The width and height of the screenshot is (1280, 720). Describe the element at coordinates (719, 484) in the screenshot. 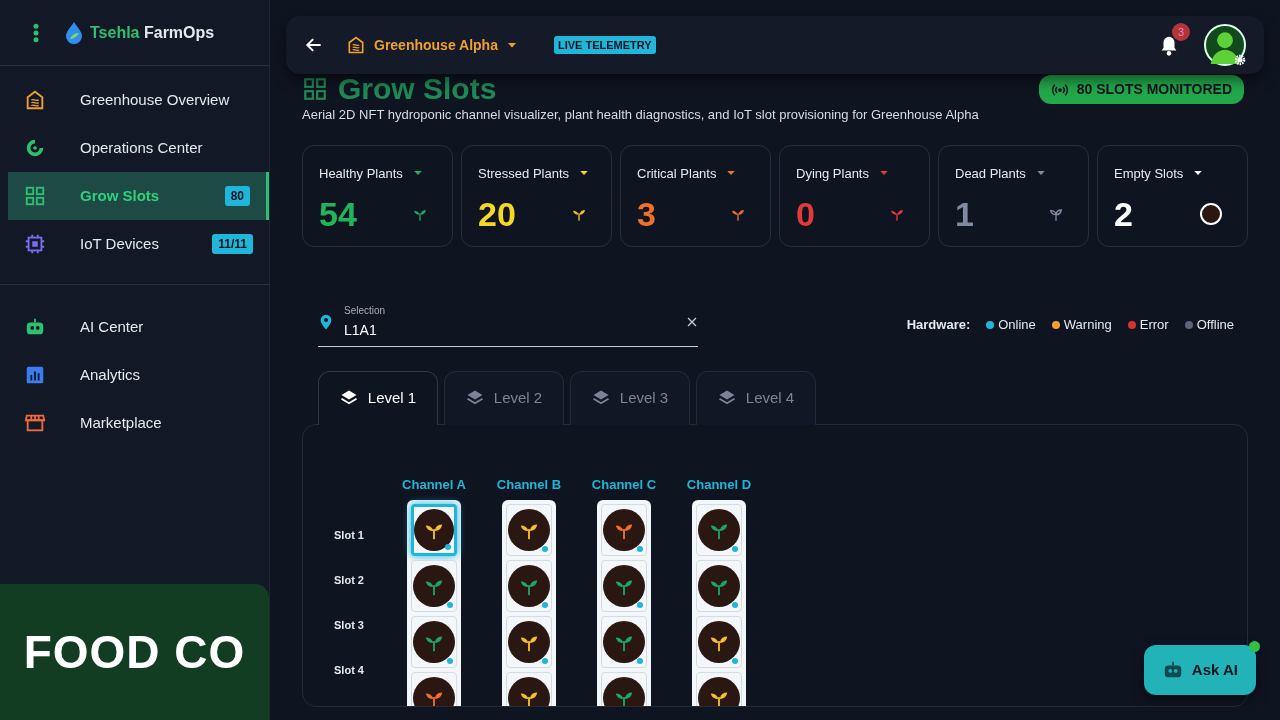

I see `channel-label: Channel D` at that location.